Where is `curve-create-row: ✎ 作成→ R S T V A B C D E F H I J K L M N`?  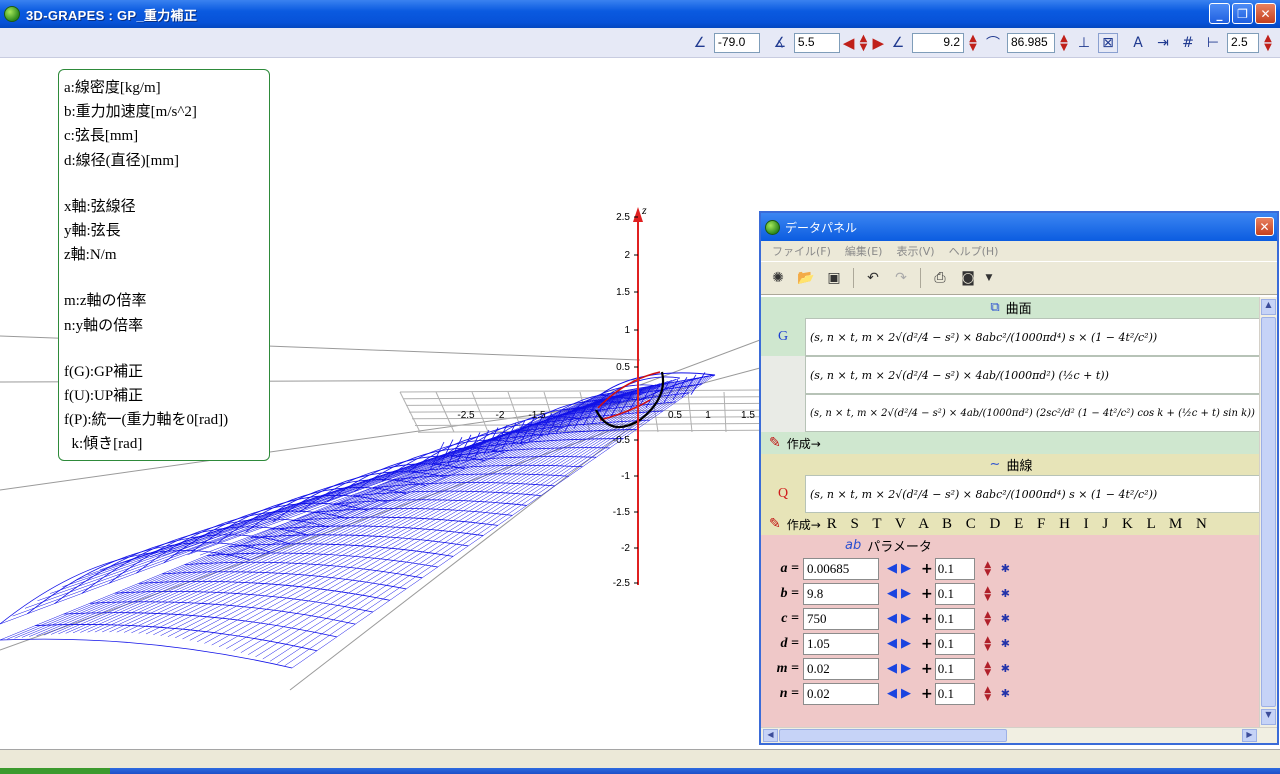
curve-create-row: ✎ 作成→ R S T V A B C D E F H I J K L M N is located at coordinates (1011, 524).